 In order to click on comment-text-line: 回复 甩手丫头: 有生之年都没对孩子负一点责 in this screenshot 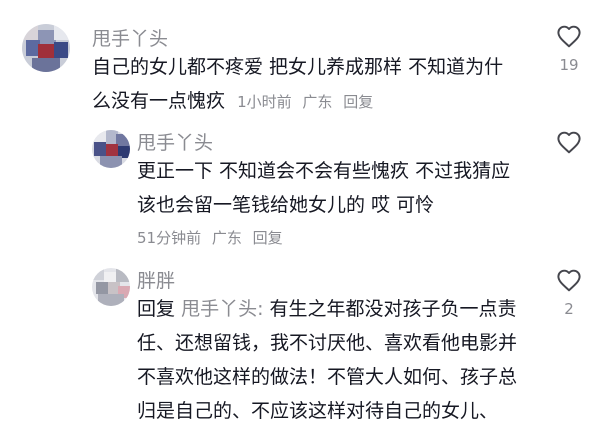, I will do `click(339, 309)`.